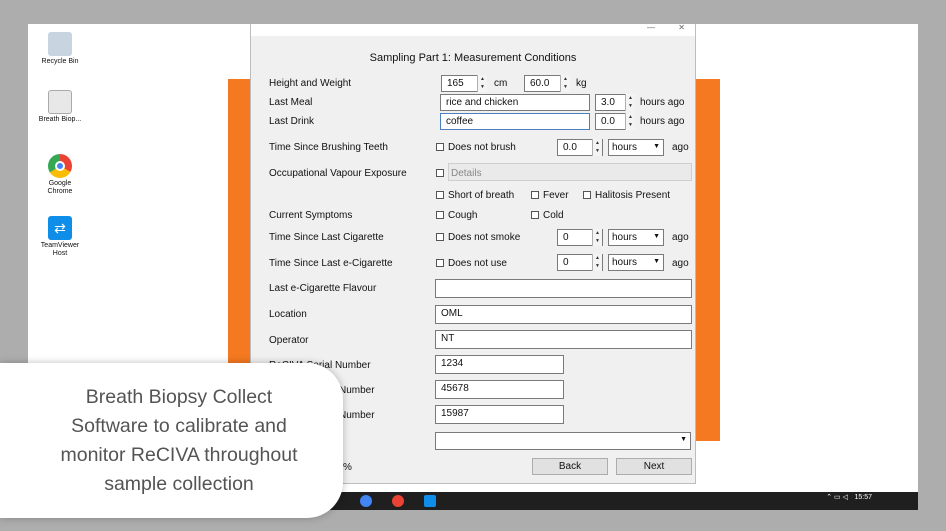  What do you see at coordinates (681, 28) in the screenshot?
I see `close-icon: ✕` at bounding box center [681, 28].